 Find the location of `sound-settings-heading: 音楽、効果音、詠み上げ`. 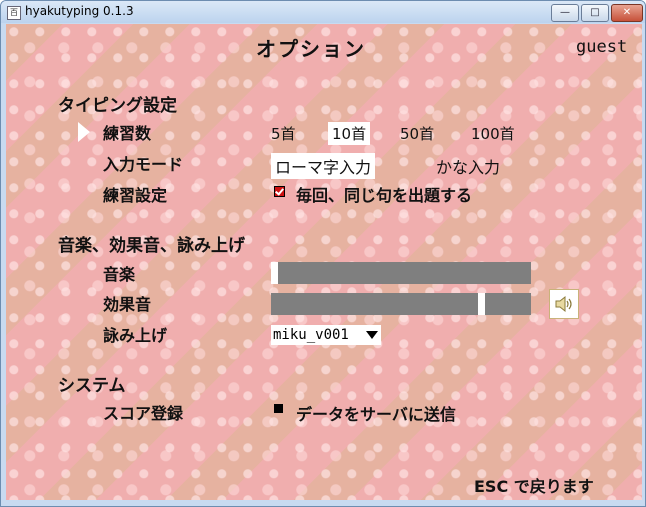

sound-settings-heading: 音楽、効果音、詠み上げ is located at coordinates (151, 246).